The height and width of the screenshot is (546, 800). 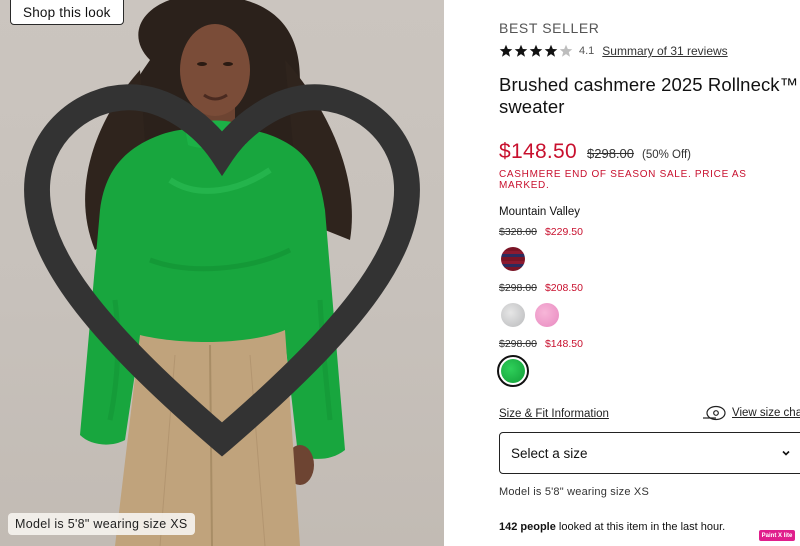 I want to click on paint-x-lite-badge: Paint X lite, so click(x=777, y=535).